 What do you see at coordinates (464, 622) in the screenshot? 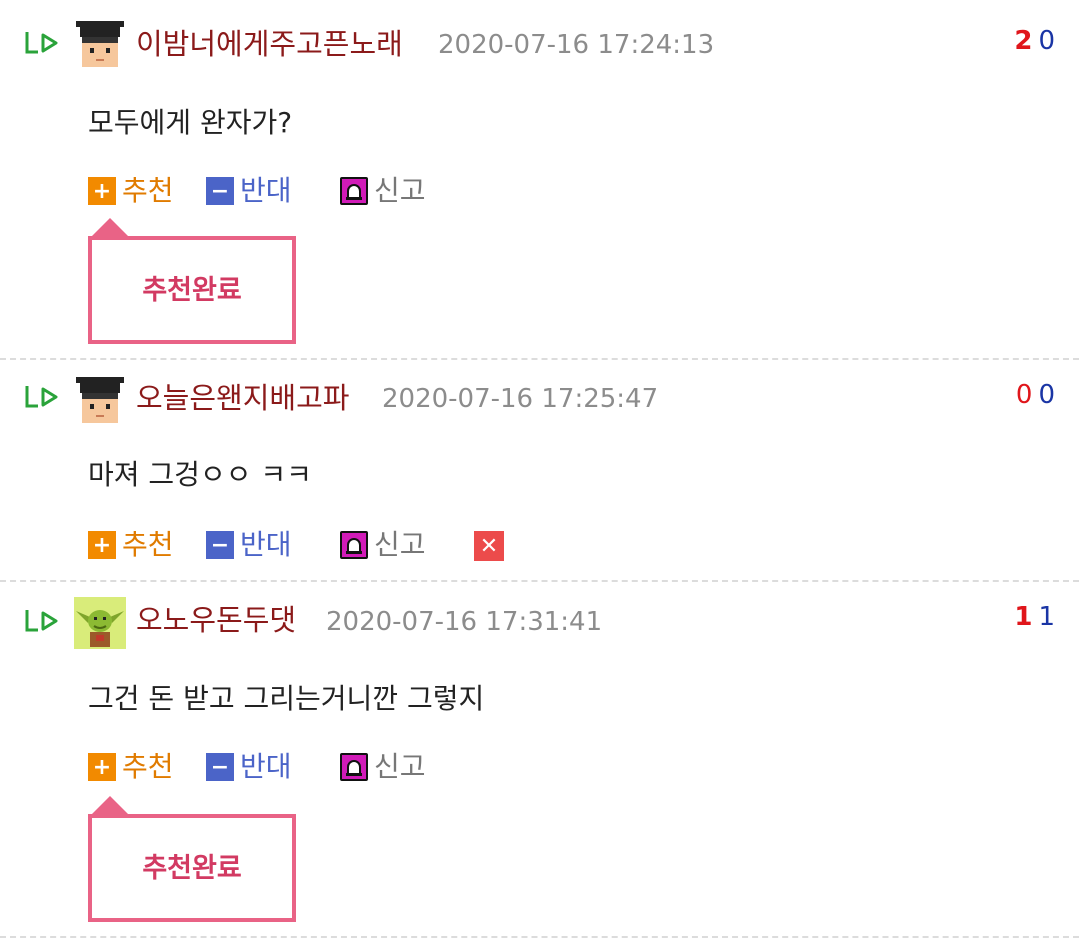
I see `comment-date: 2020-07-16 17:31:41` at bounding box center [464, 622].